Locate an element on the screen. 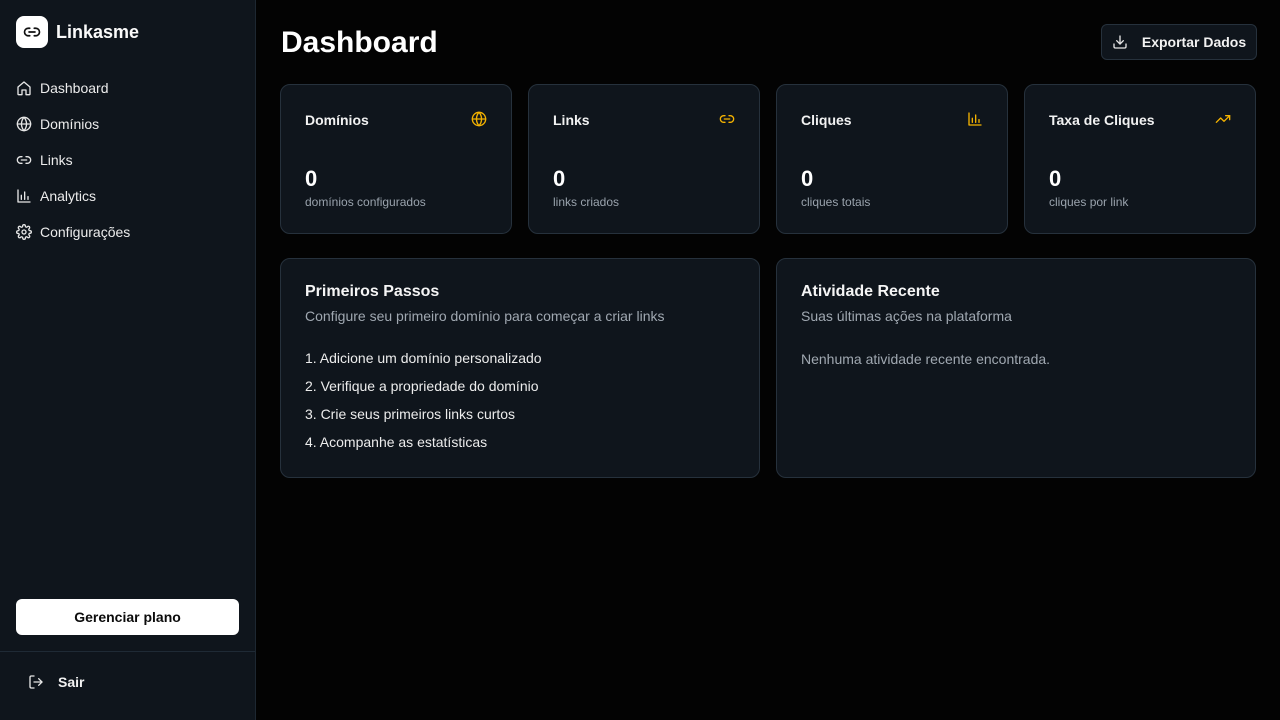 Image resolution: width=1280 pixels, height=720 pixels. trending-up-icon is located at coordinates (1223, 119).